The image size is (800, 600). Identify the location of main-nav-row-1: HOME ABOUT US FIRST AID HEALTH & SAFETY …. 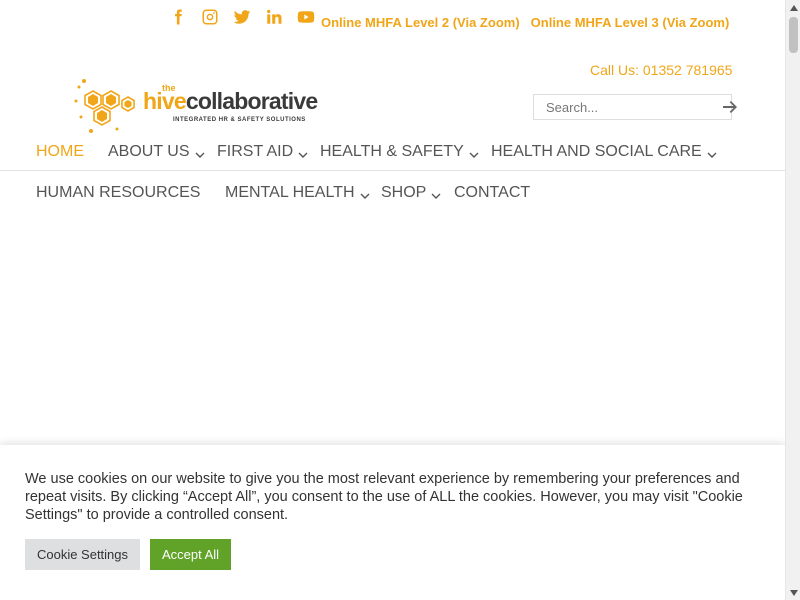
(392, 152).